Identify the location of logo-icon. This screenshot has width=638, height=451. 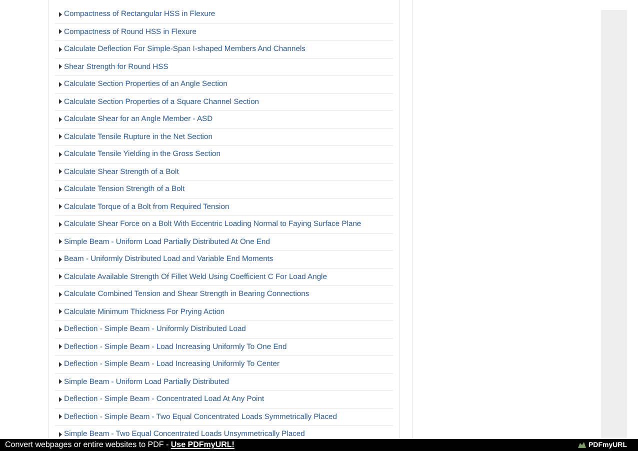
(582, 445).